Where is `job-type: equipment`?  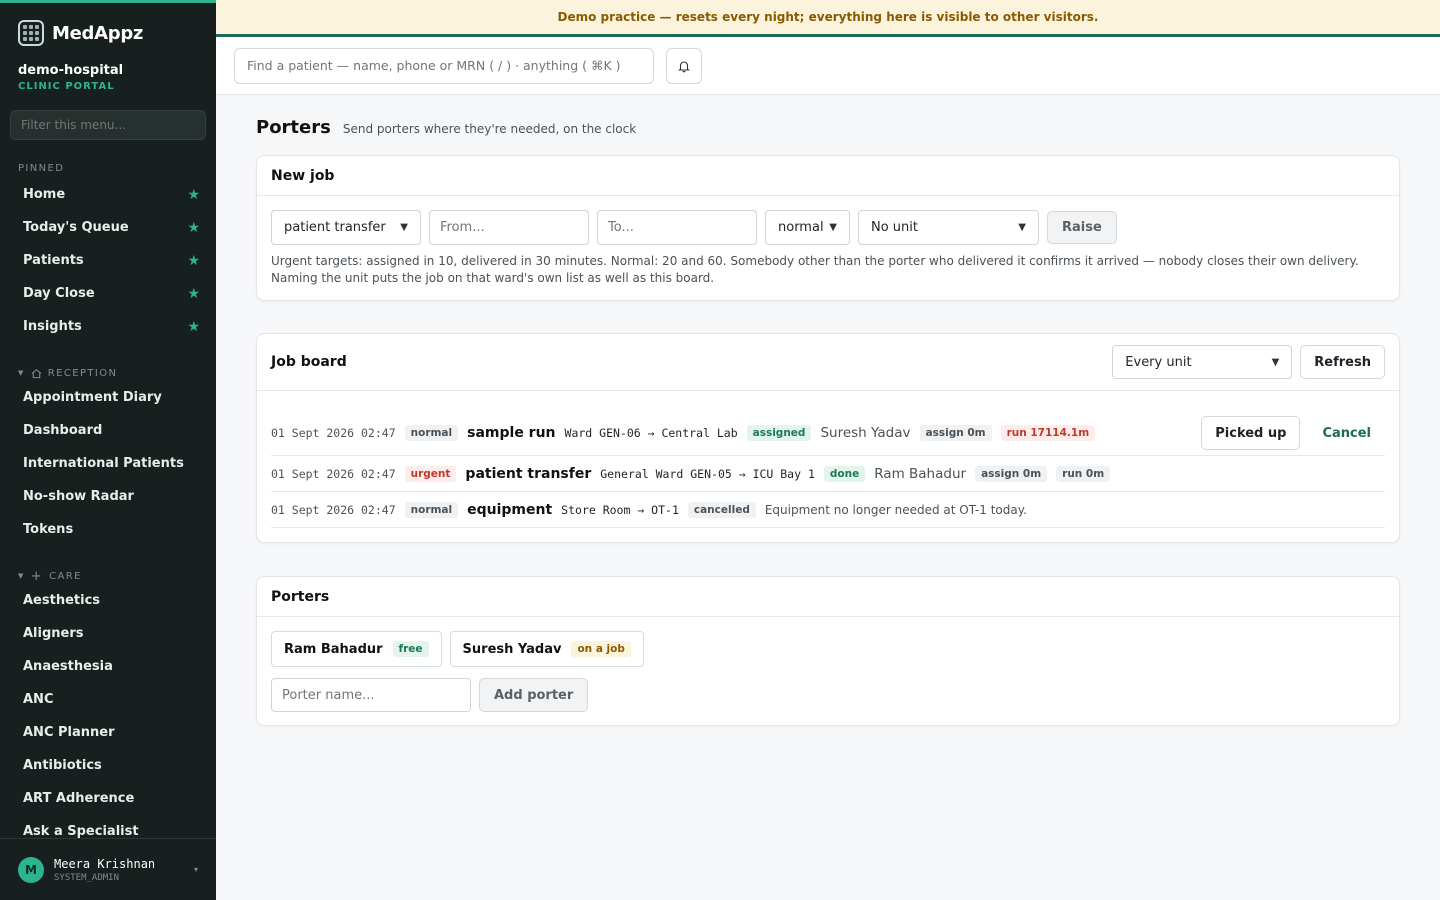
job-type: equipment is located at coordinates (510, 509).